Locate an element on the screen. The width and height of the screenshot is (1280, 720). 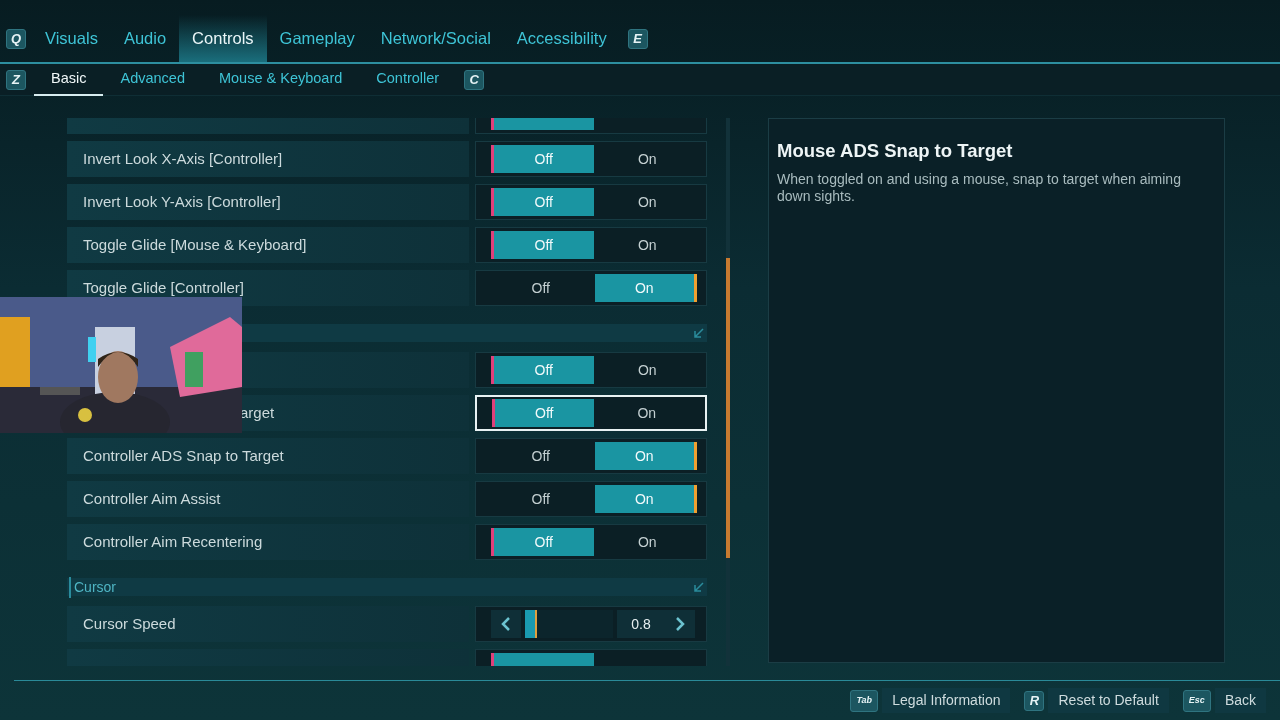
key-hint: C is located at coordinates (474, 79).